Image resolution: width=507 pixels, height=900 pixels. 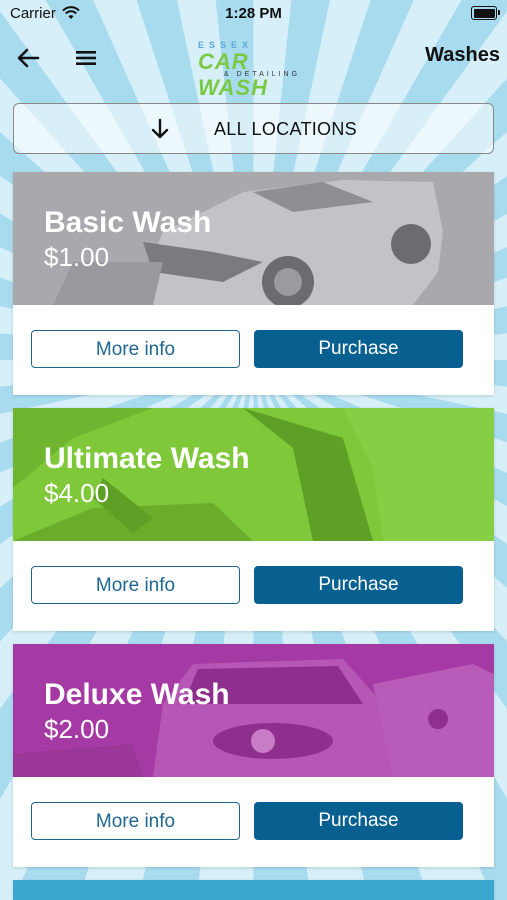 What do you see at coordinates (258, 69) in the screenshot?
I see `brand-logo: ESSEX CAR WASH & DETAILING` at bounding box center [258, 69].